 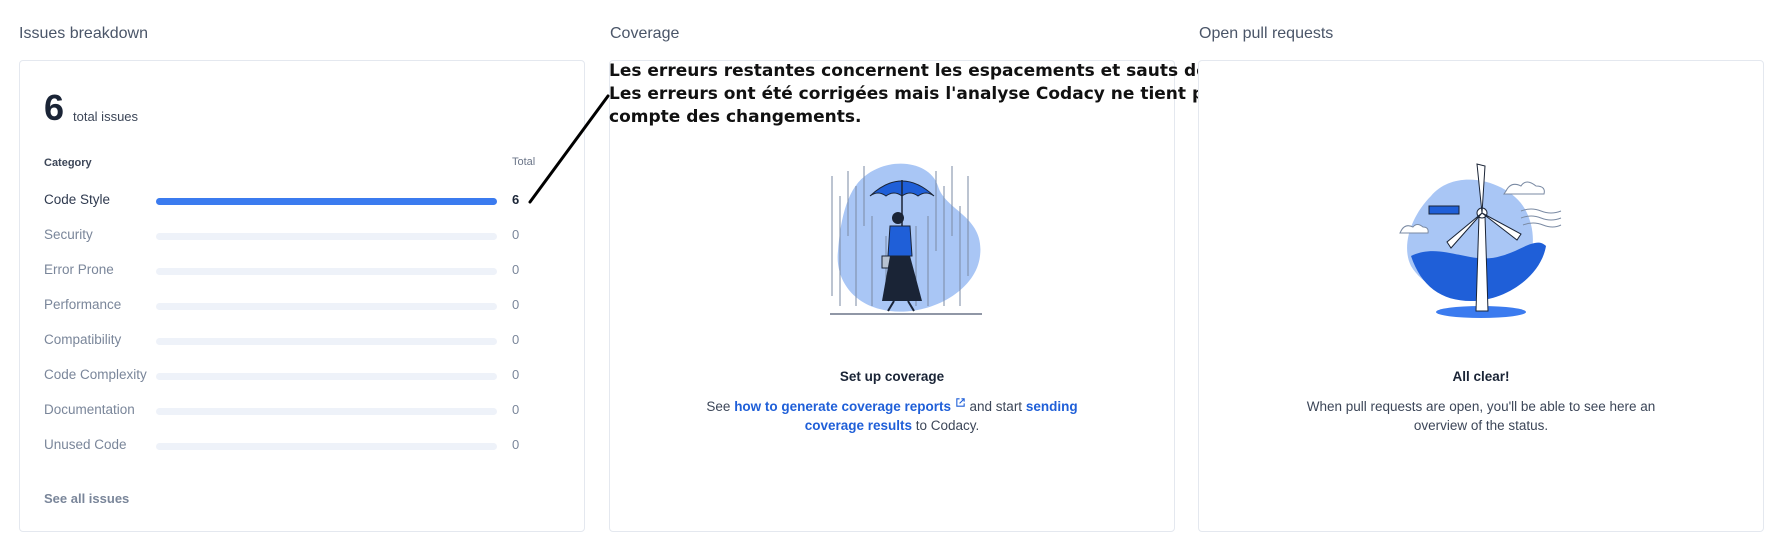 I want to click on category-bar-fill, so click(x=326, y=201).